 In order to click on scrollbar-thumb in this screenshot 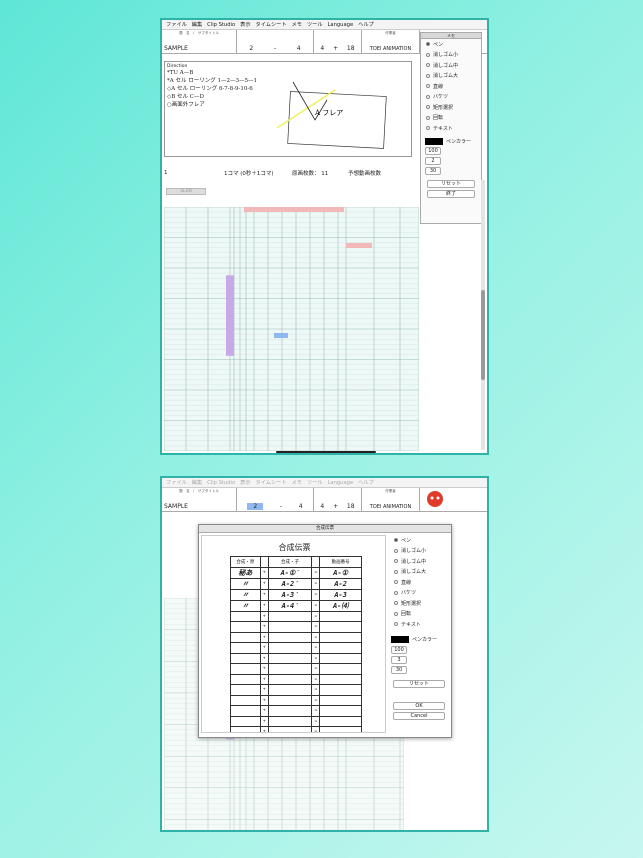, I will do `click(483, 335)`.